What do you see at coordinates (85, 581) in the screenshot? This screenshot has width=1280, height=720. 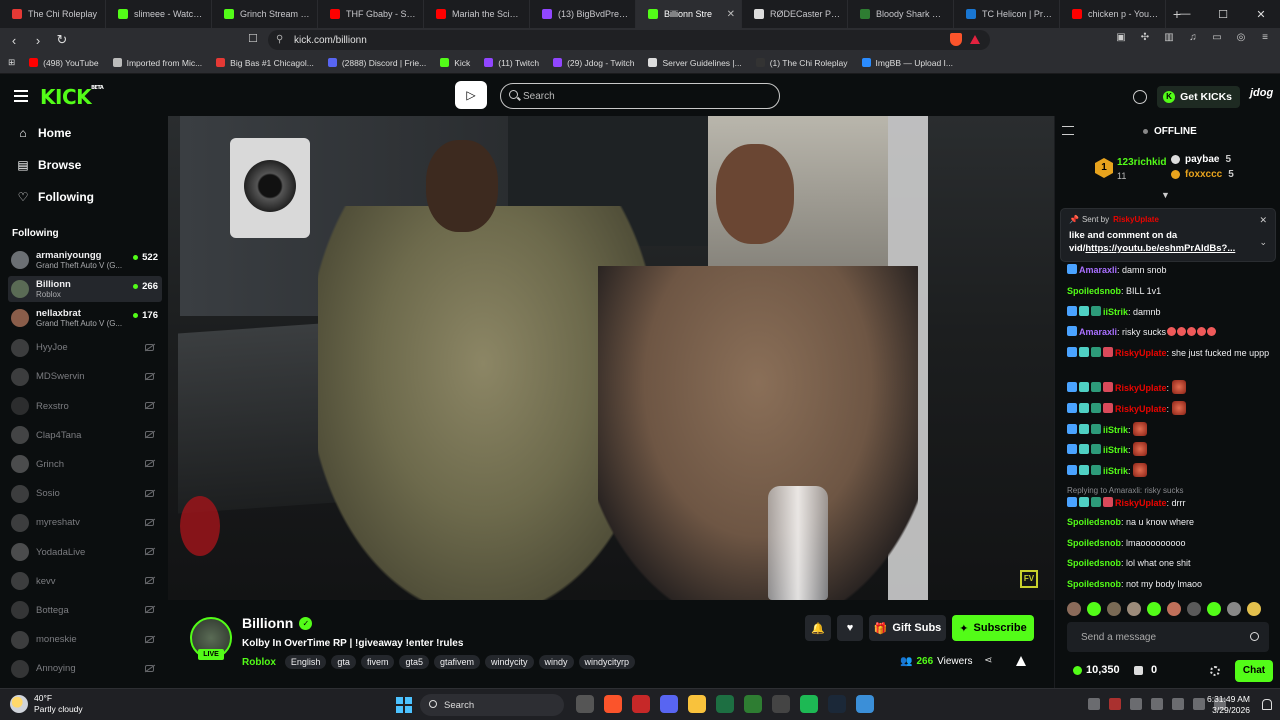 I see `sidebar-channel: kevv` at bounding box center [85, 581].